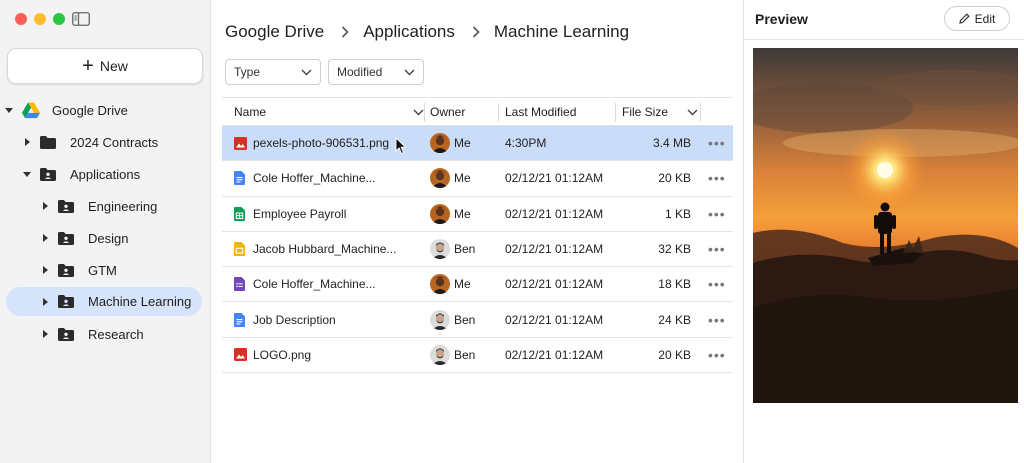 This screenshot has width=1024, height=463. Describe the element at coordinates (49, 142) in the screenshot. I see `folder-icon` at that location.